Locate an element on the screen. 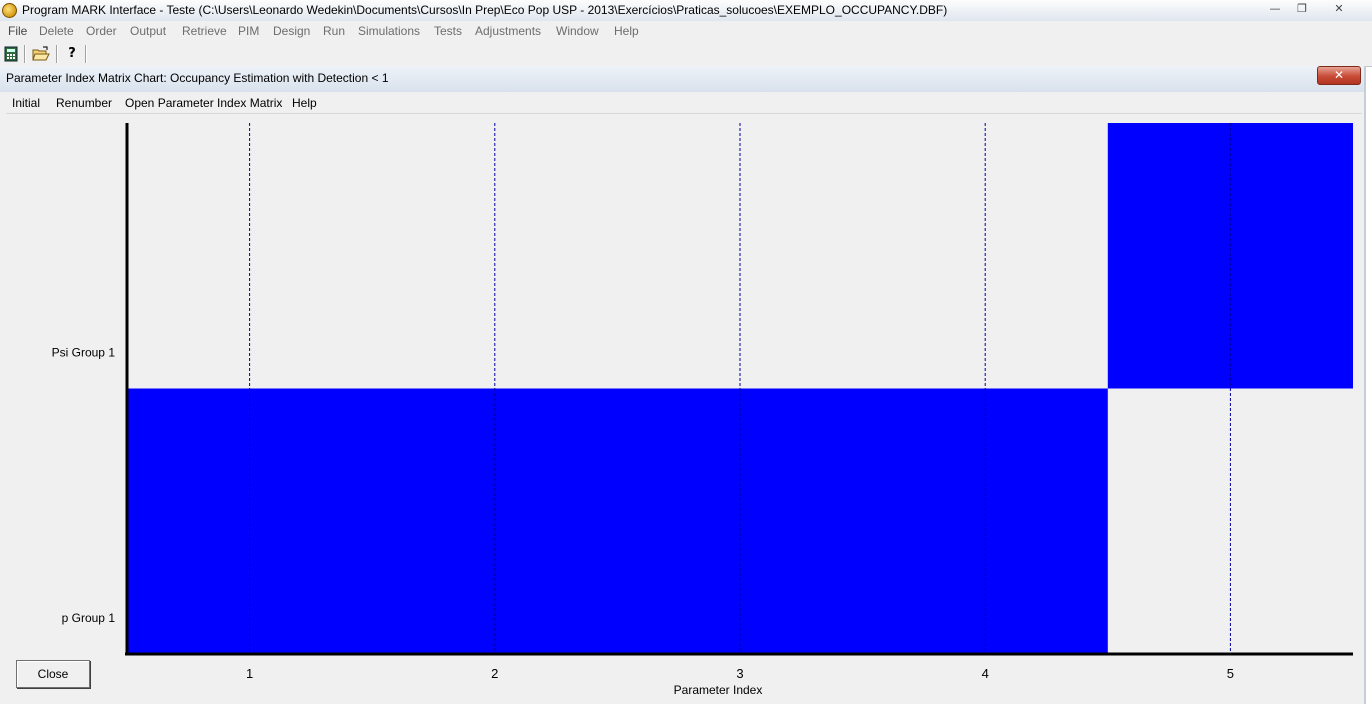 This screenshot has width=1372, height=704. menu-window: Window is located at coordinates (577, 31).